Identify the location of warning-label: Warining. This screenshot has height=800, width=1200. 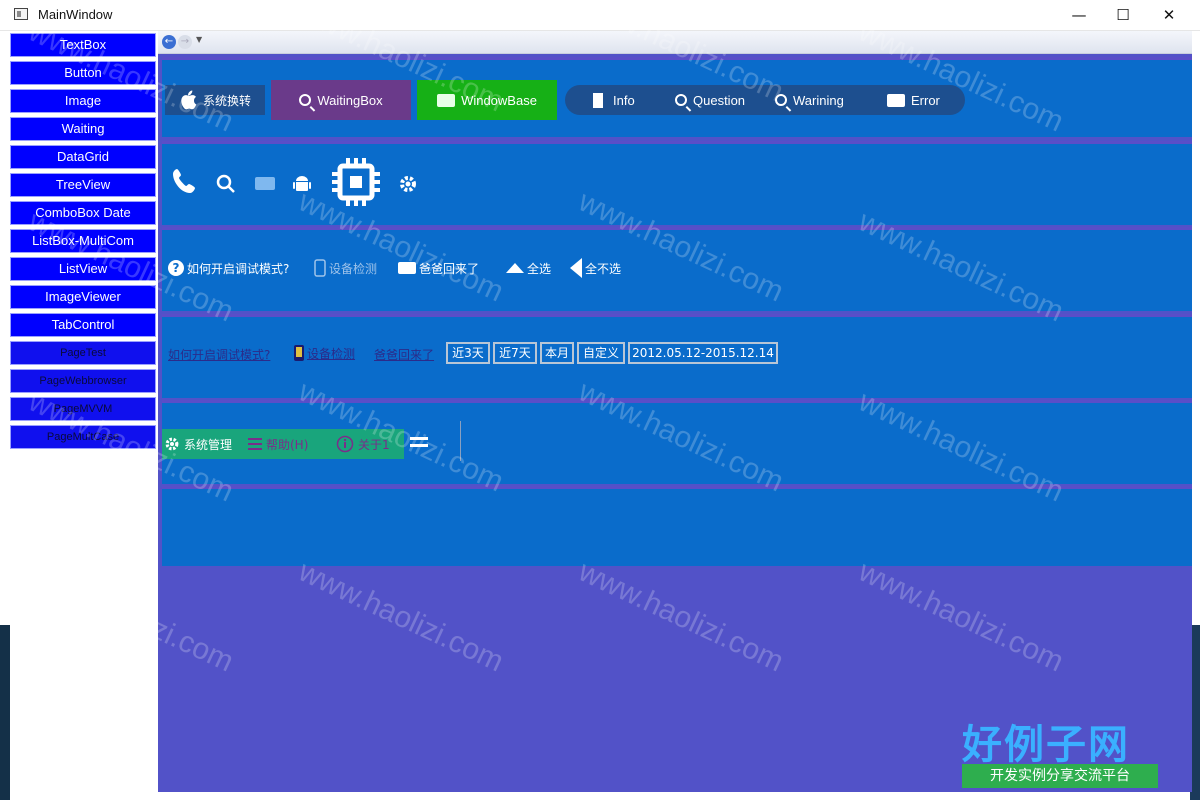
(818, 100).